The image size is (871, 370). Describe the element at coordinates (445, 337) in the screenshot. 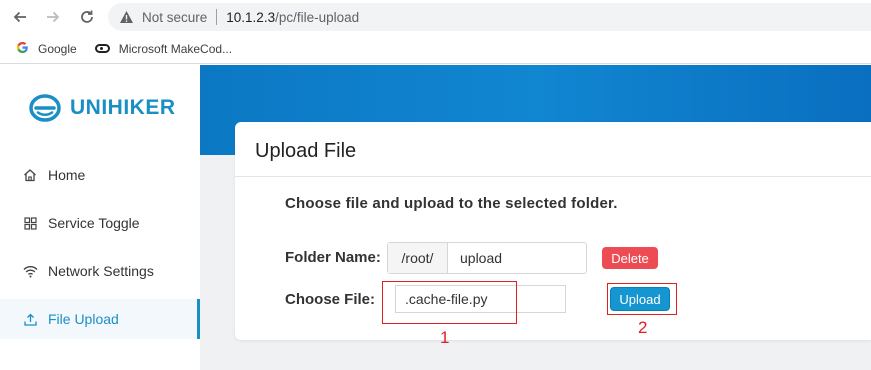

I see `annotation-label-1: 1` at that location.